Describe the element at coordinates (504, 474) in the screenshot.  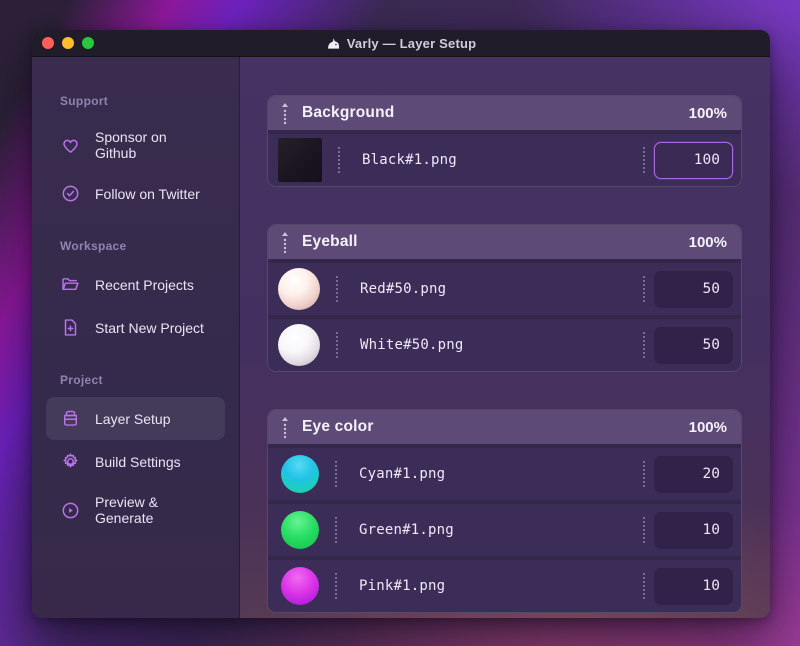
I see `layer-row: Cyan#1.png` at that location.